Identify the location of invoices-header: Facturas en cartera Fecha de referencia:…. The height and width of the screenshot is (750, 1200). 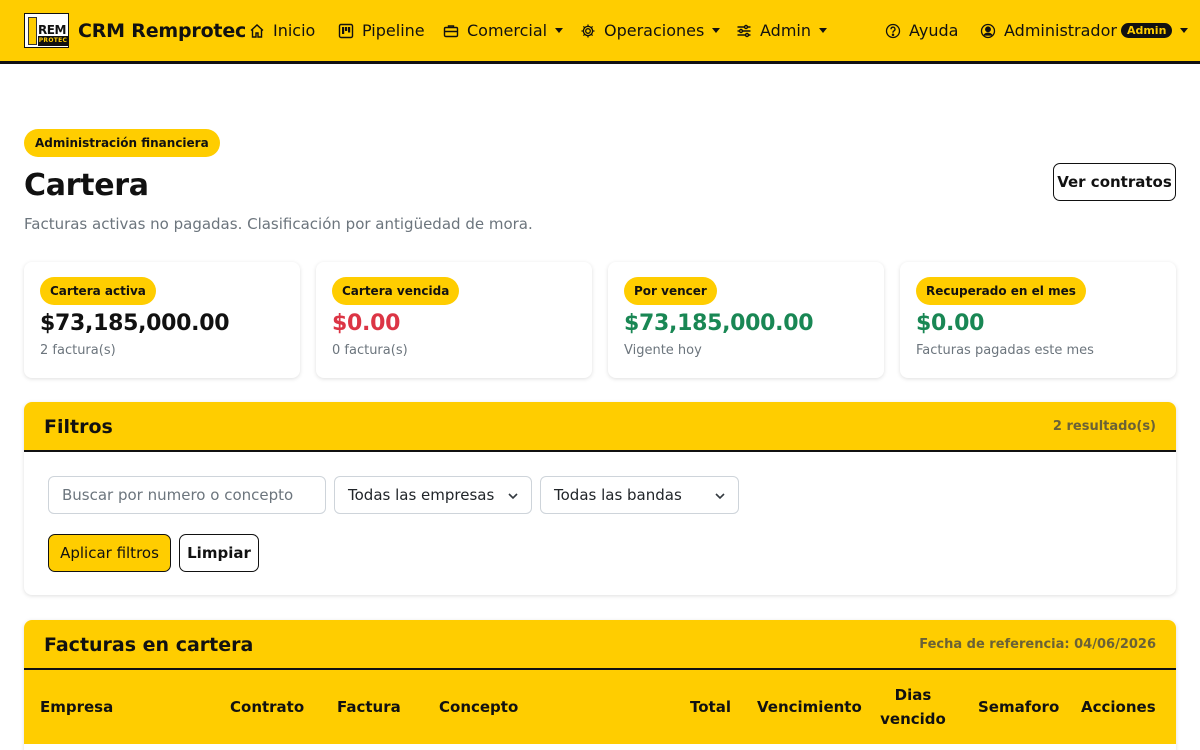
(600, 645).